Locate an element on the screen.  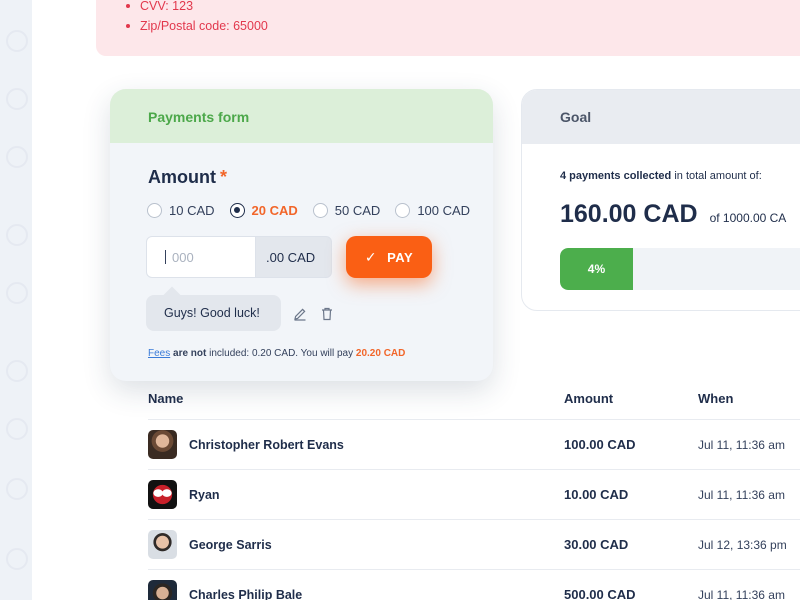
row-name-cell: George Sarris is located at coordinates (356, 544).